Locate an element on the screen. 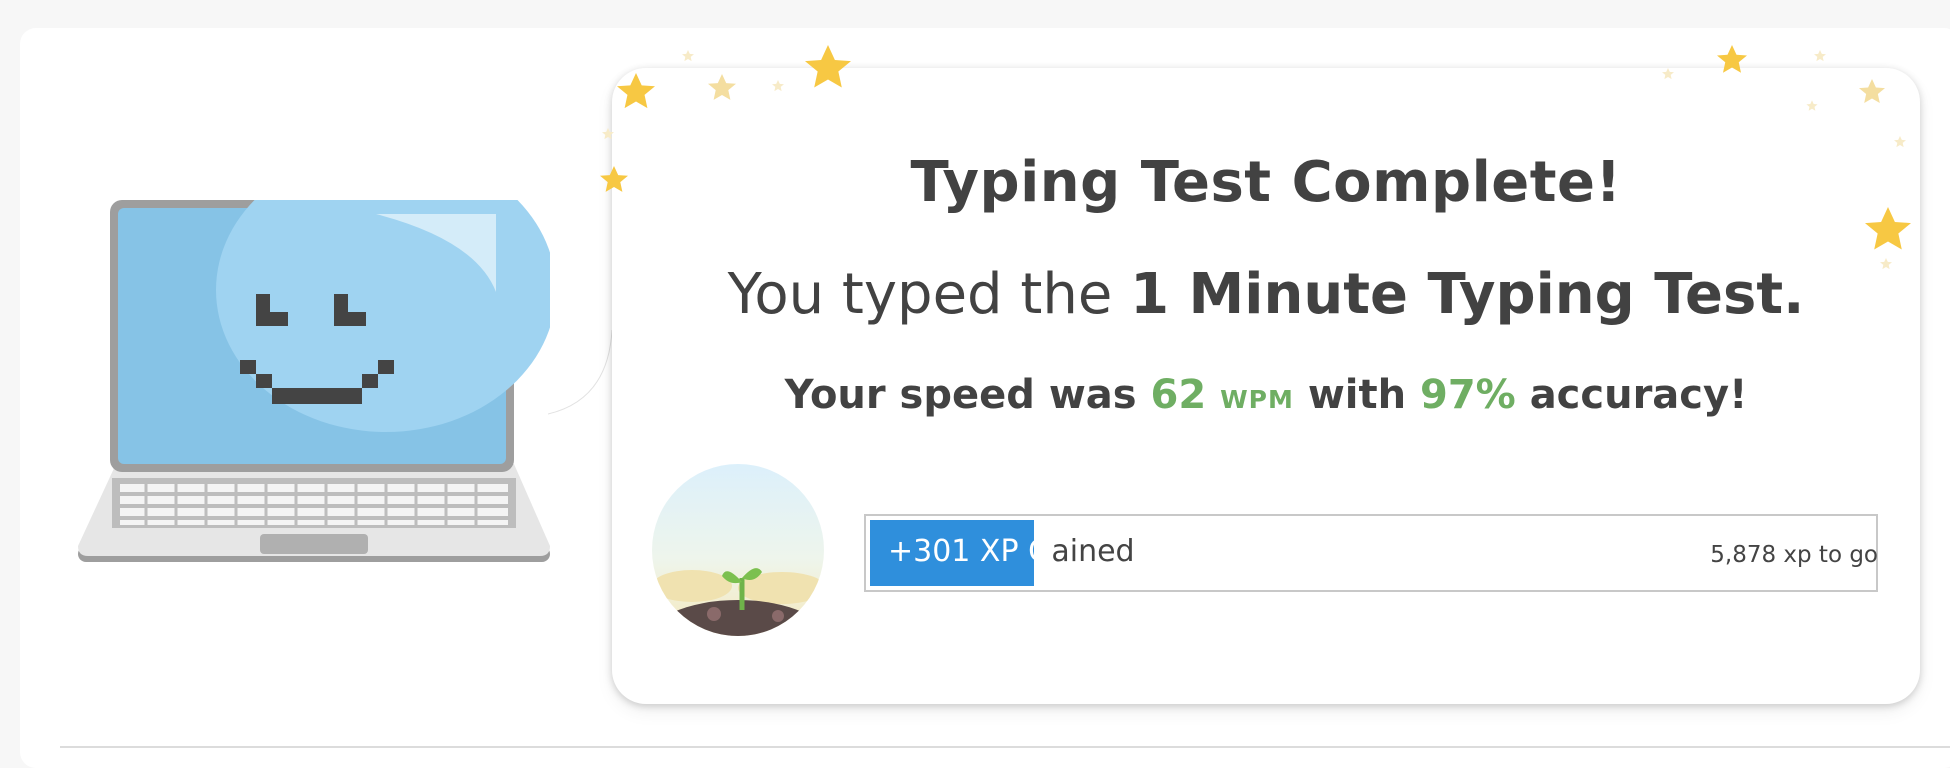 This screenshot has height=768, width=1950. seedling-level-avatar is located at coordinates (738, 550).